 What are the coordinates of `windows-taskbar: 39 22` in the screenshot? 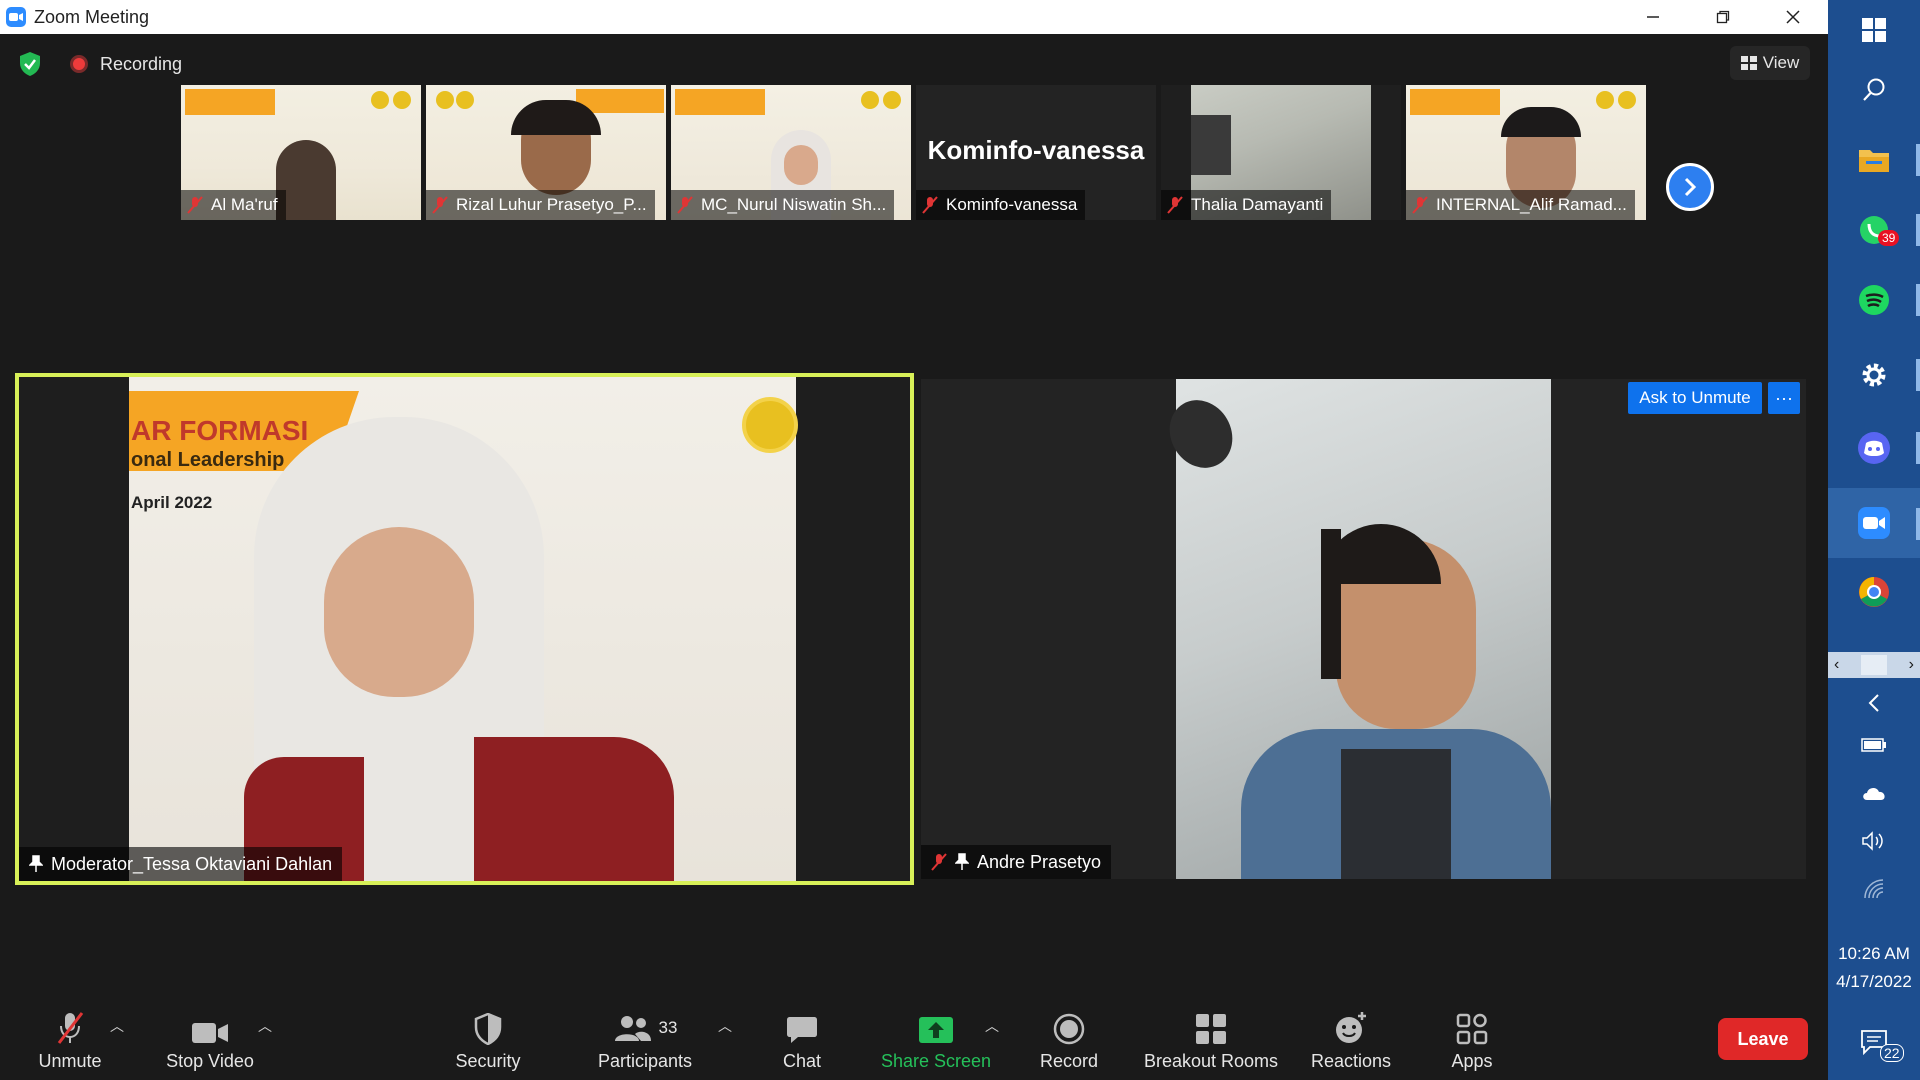 It's located at (1874, 540).